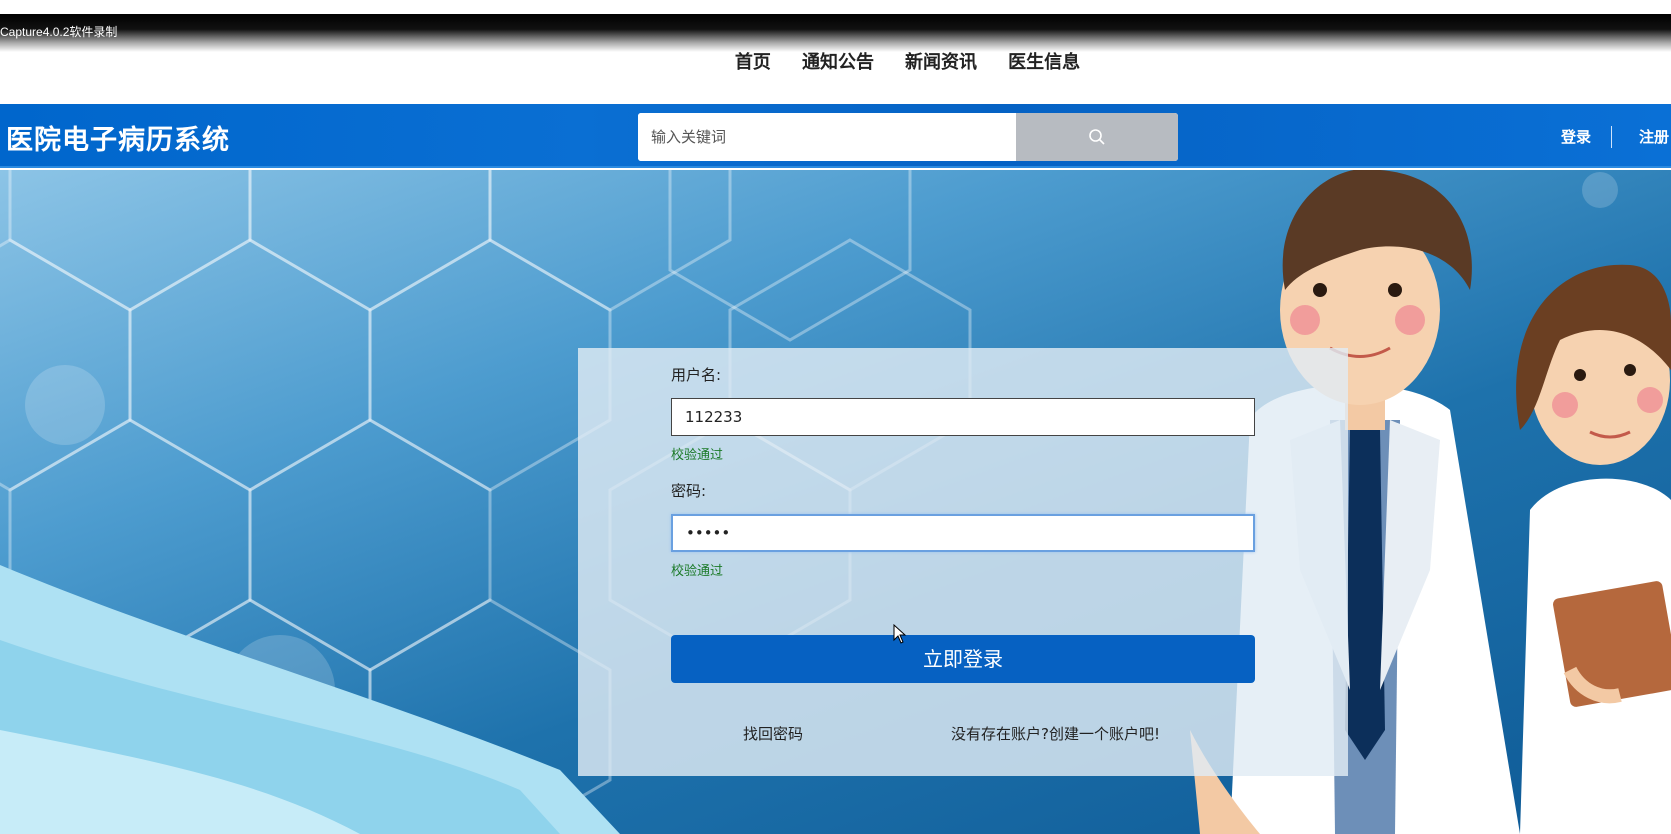  I want to click on password-label: 密码:, so click(689, 491).